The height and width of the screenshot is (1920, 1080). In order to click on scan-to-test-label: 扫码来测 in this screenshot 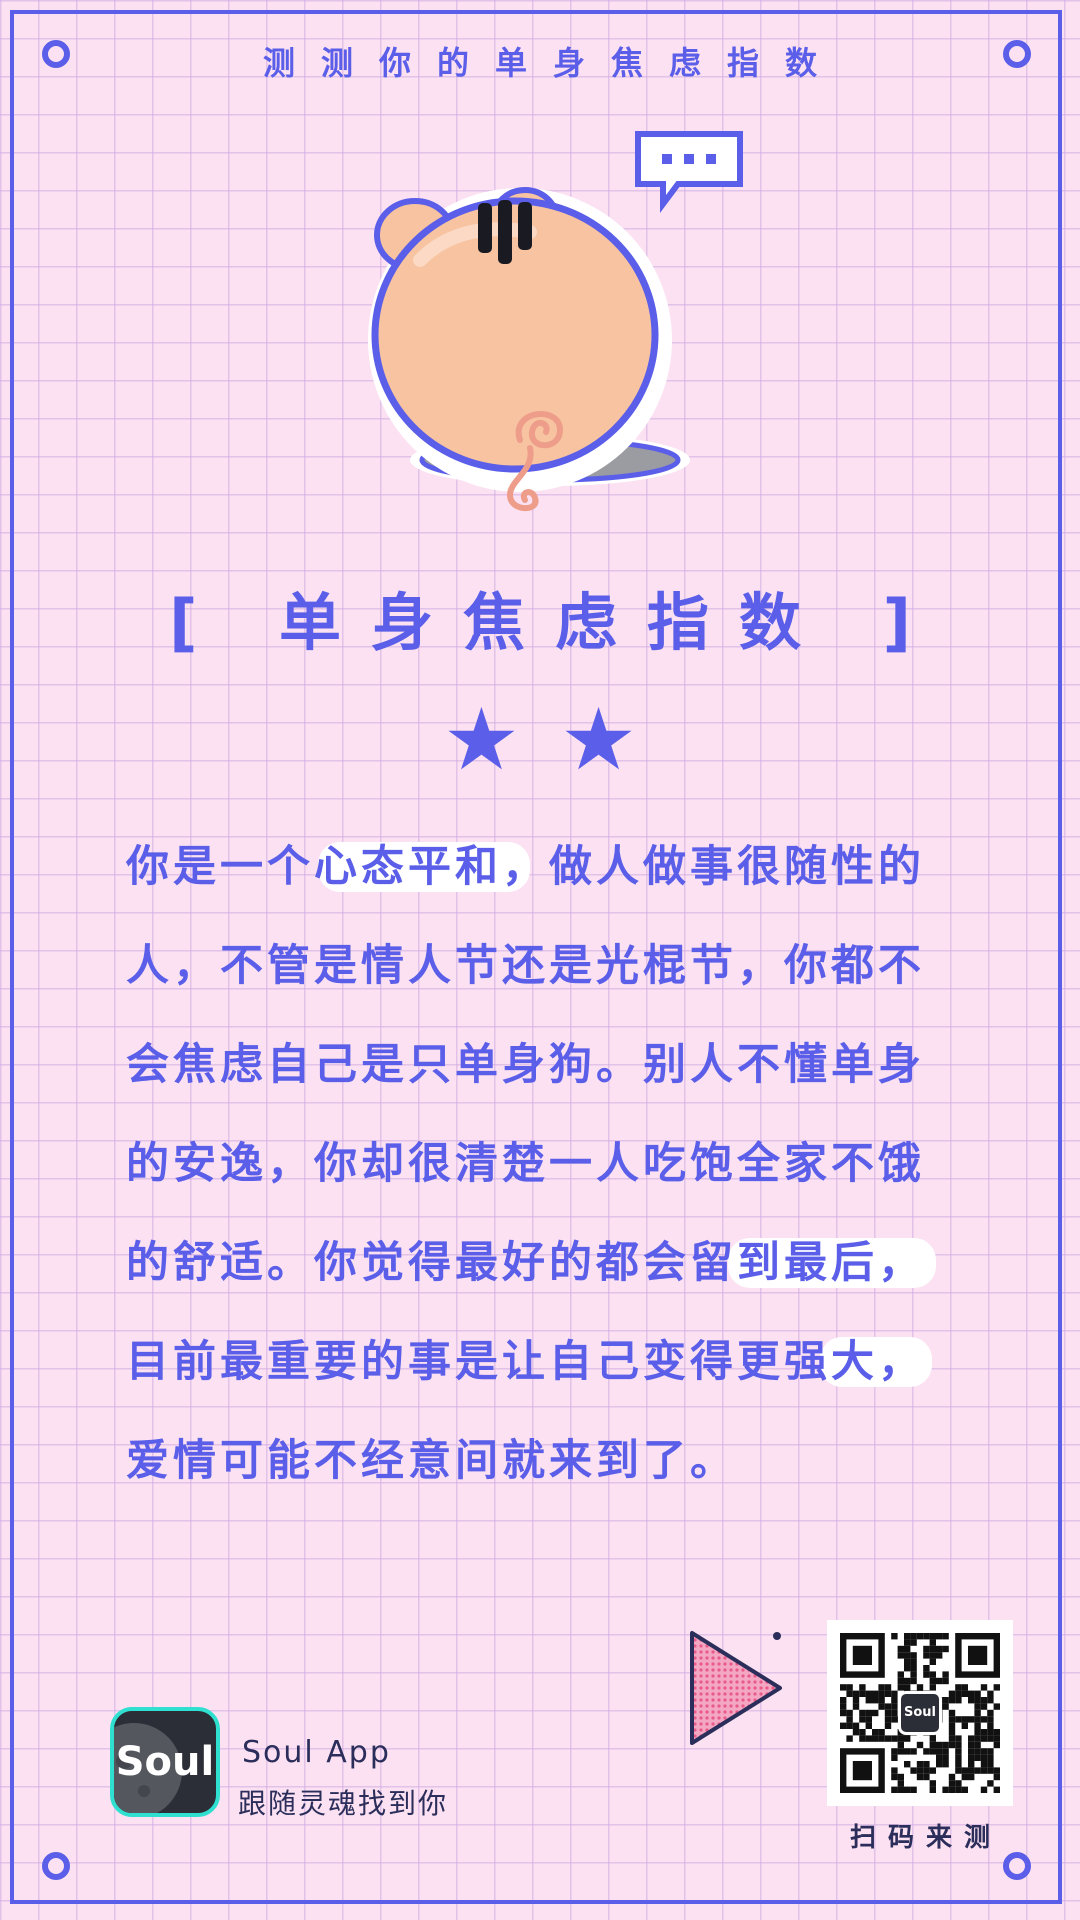, I will do `click(925, 1838)`.